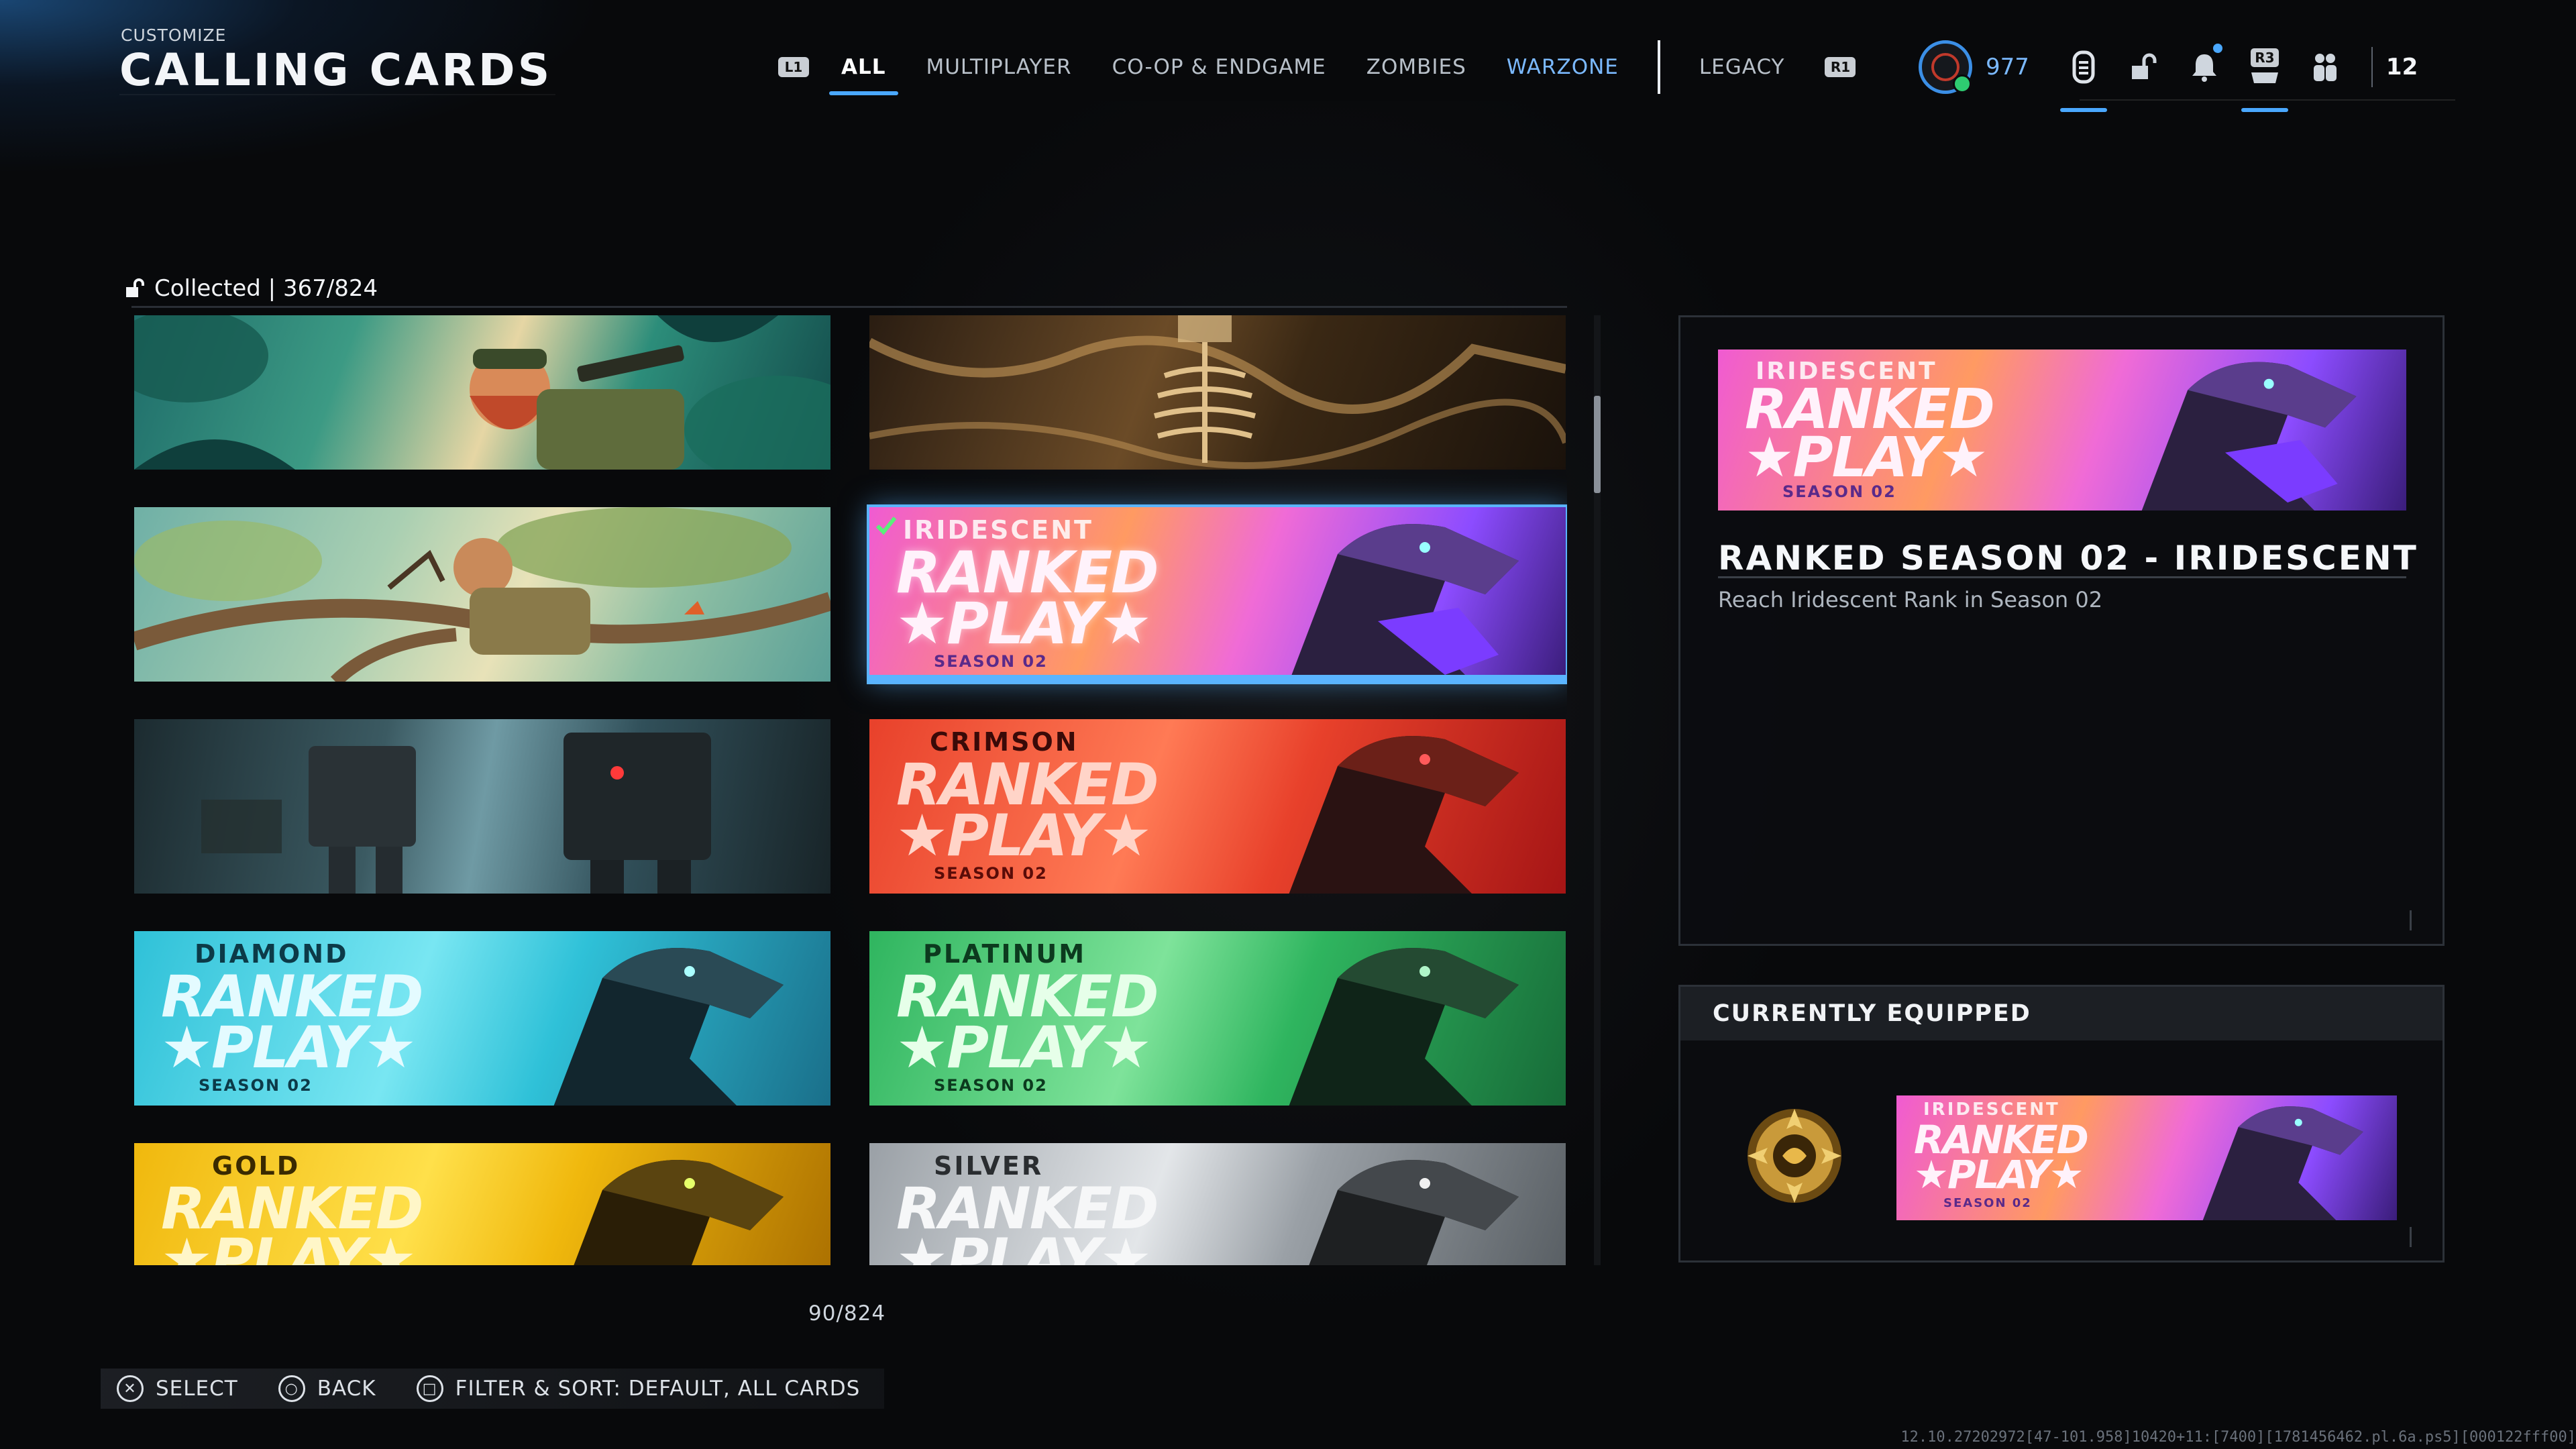 The image size is (2576, 1449). I want to click on tab-all: ALL, so click(863, 75).